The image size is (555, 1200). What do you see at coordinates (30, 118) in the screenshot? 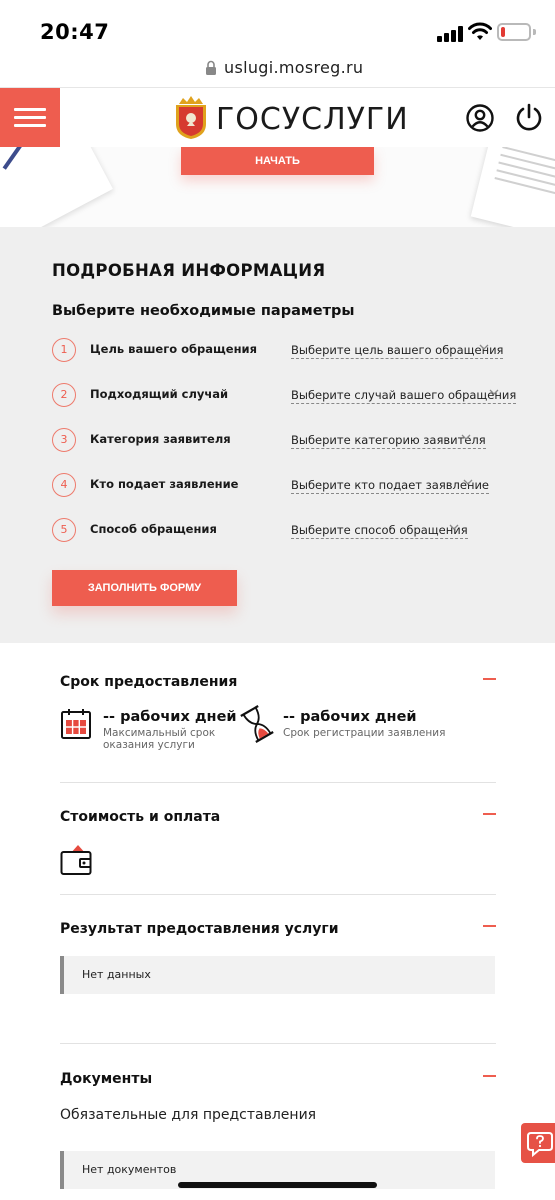
I see `menu-button` at bounding box center [30, 118].